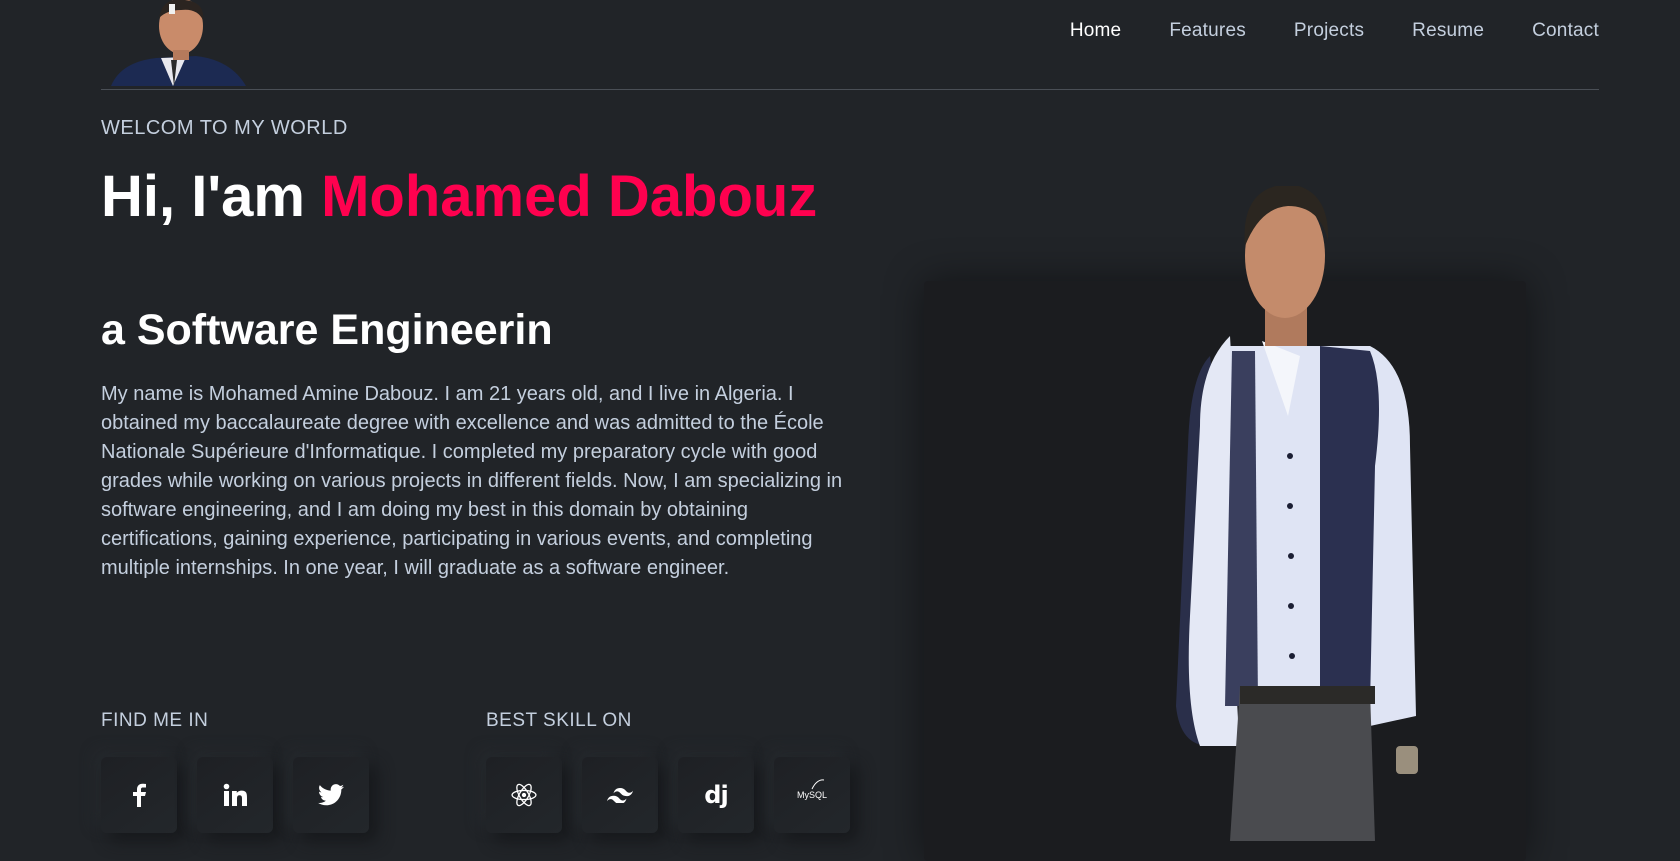  I want to click on best-skill-label: BEST SKILL ON, so click(559, 720).